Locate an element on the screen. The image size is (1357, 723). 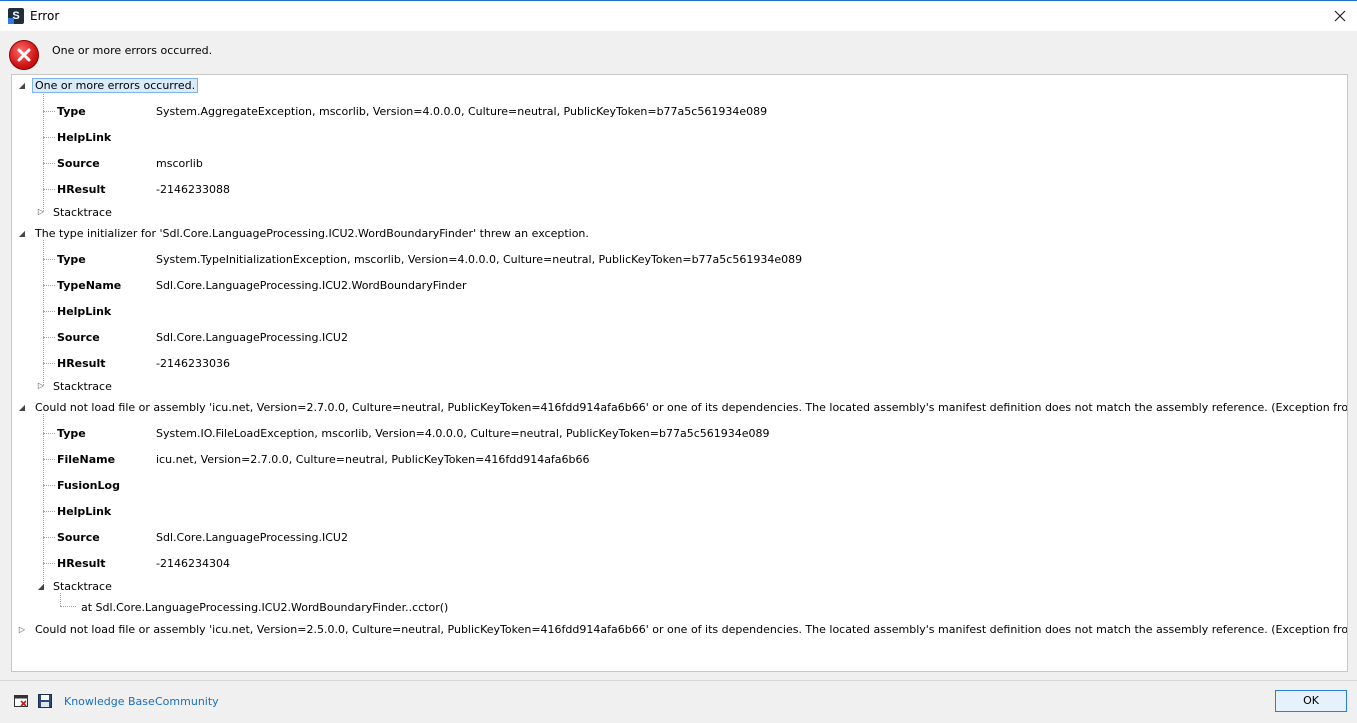
close-icon is located at coordinates (1340, 16).